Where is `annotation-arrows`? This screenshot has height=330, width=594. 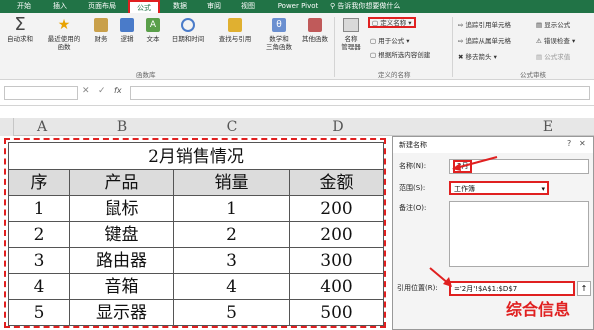
annotation-arrows is located at coordinates (463, 221).